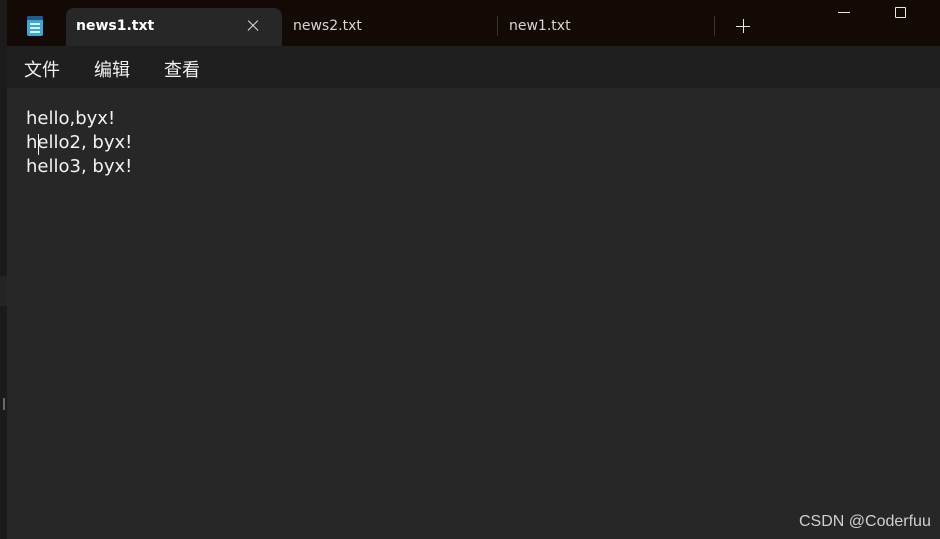  What do you see at coordinates (743, 26) in the screenshot?
I see `plus-icon` at bounding box center [743, 26].